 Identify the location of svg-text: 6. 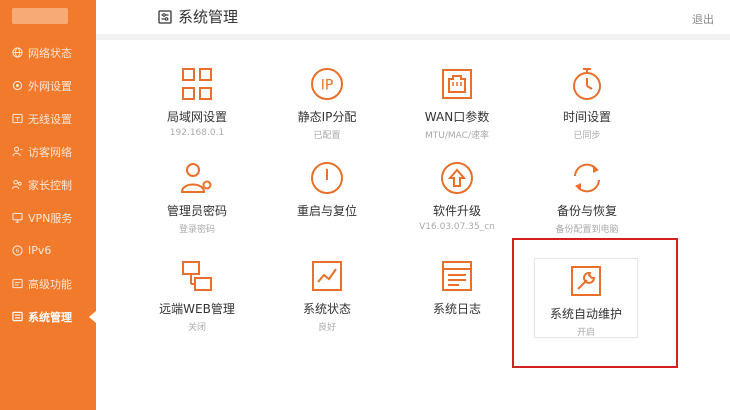
(18, 252).